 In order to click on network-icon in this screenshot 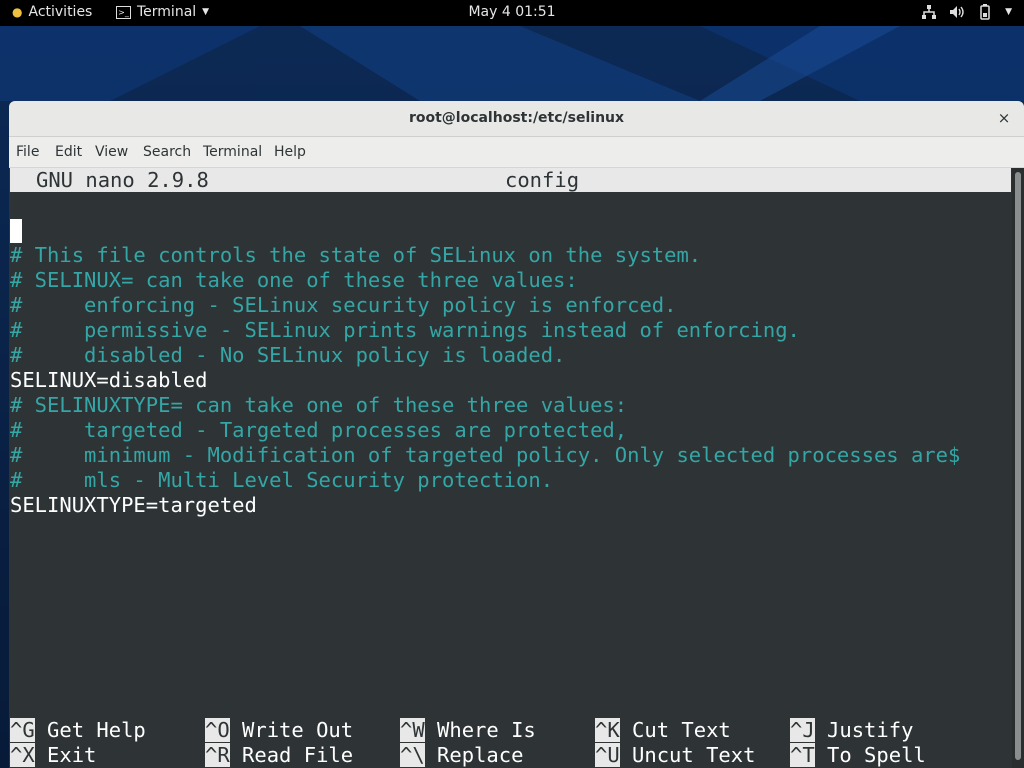, I will do `click(929, 12)`.